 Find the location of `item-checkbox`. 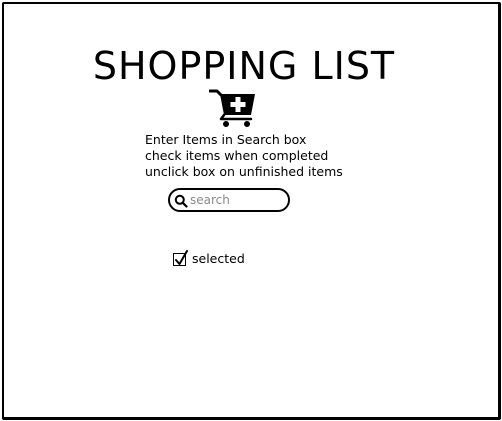

item-checkbox is located at coordinates (180, 257).